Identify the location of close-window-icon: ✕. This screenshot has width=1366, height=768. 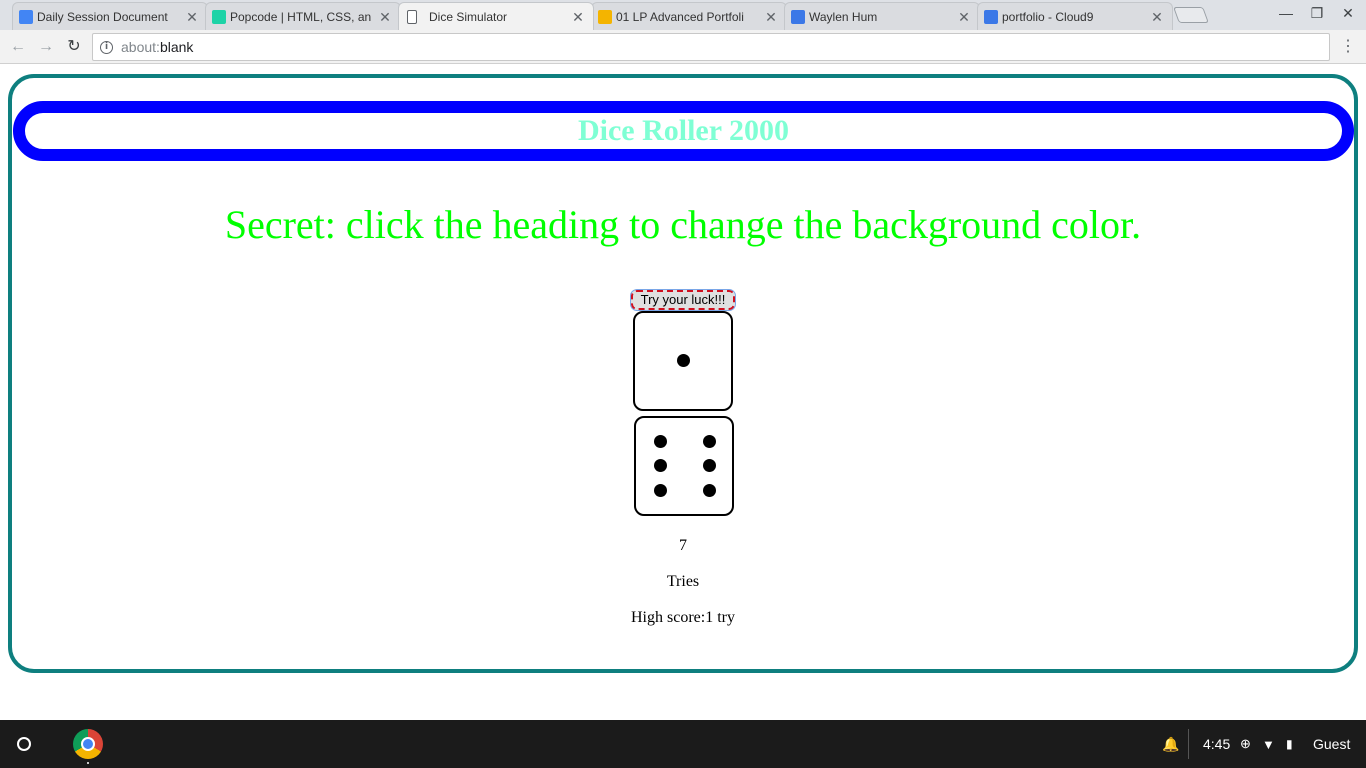
(1348, 13).